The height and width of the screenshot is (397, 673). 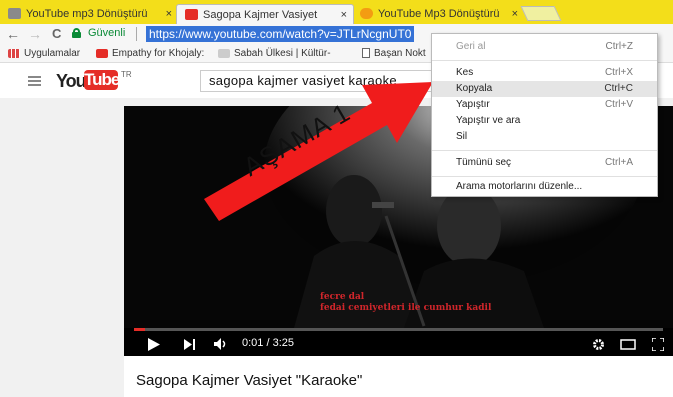 I want to click on apps-icon, so click(x=14, y=53).